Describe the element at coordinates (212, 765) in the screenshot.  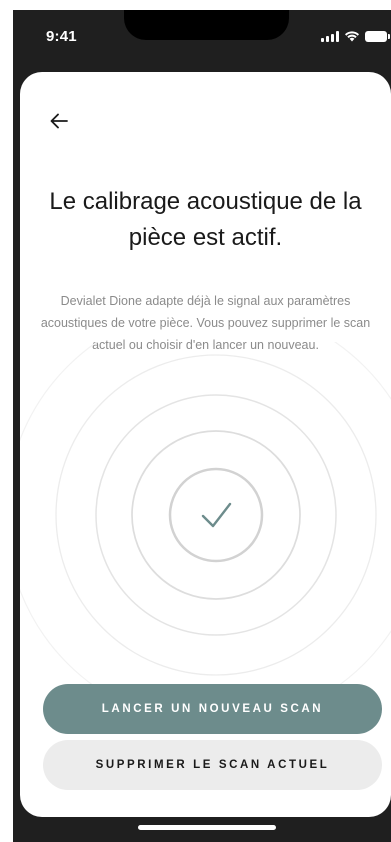
I see `delete-scan-button: SUPPRIMER LE SCAN ACTUEL` at that location.